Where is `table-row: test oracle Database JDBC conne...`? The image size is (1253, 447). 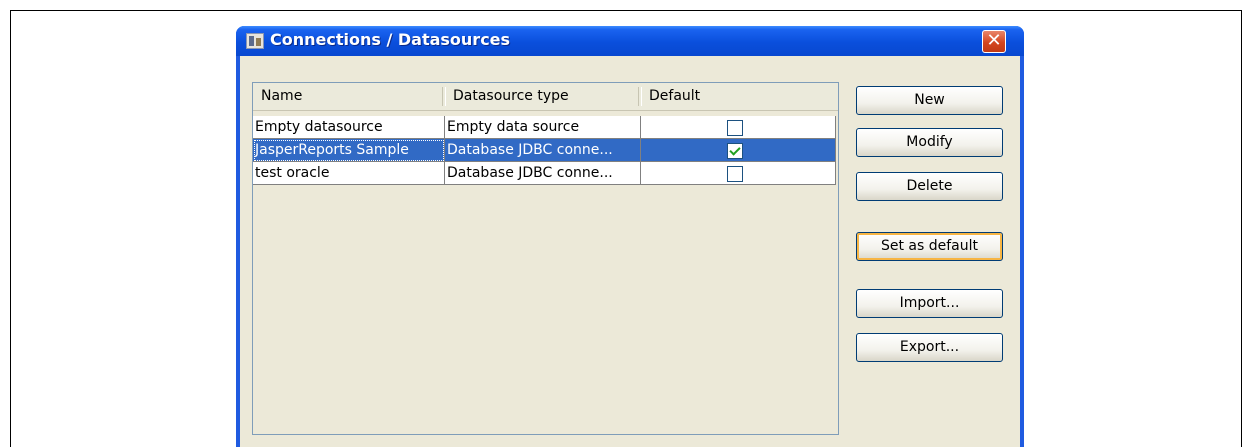
table-row: test oracle Database JDBC conne... is located at coordinates (544, 173).